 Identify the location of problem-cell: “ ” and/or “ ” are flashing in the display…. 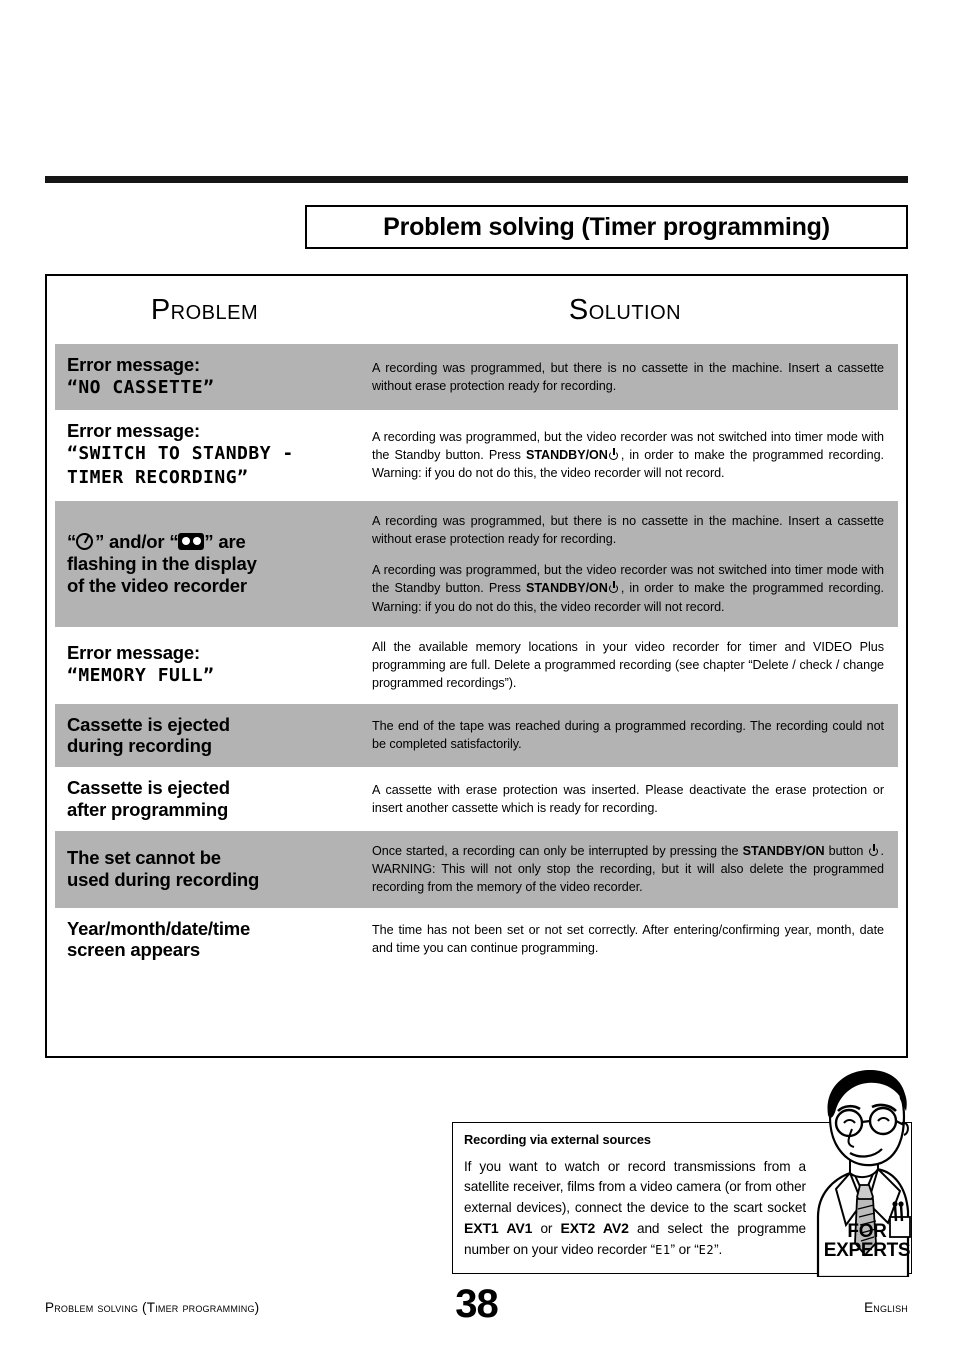
(208, 564).